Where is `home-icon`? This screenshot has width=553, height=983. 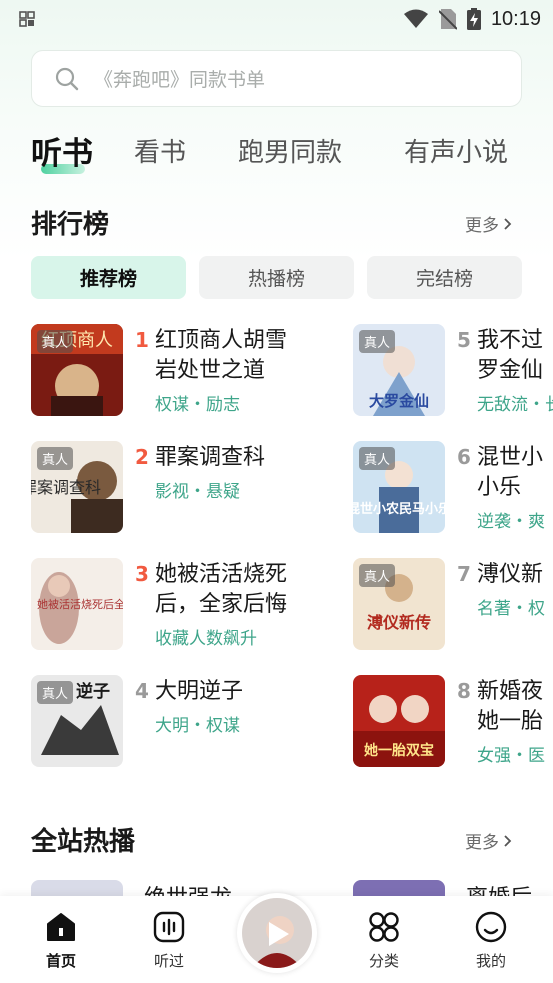
home-icon is located at coordinates (61, 927).